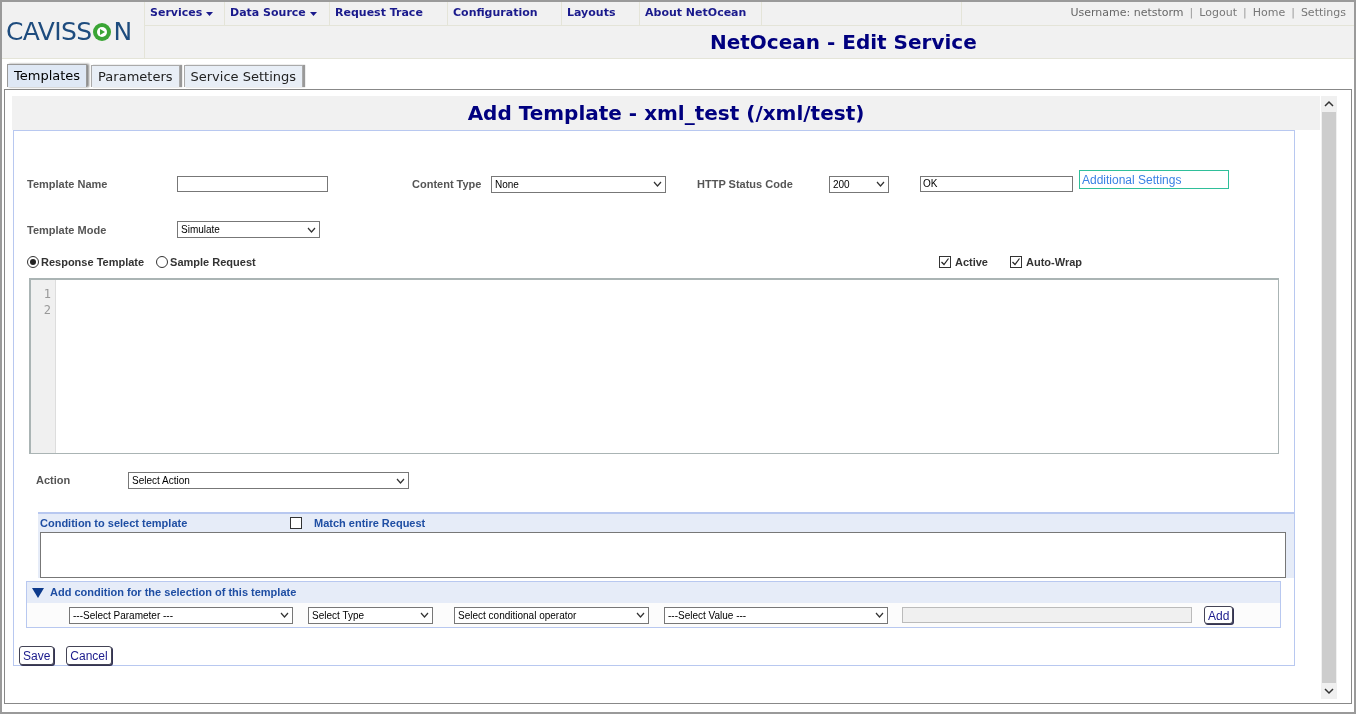  What do you see at coordinates (1329, 104) in the screenshot?
I see `scroll-up-icon` at bounding box center [1329, 104].